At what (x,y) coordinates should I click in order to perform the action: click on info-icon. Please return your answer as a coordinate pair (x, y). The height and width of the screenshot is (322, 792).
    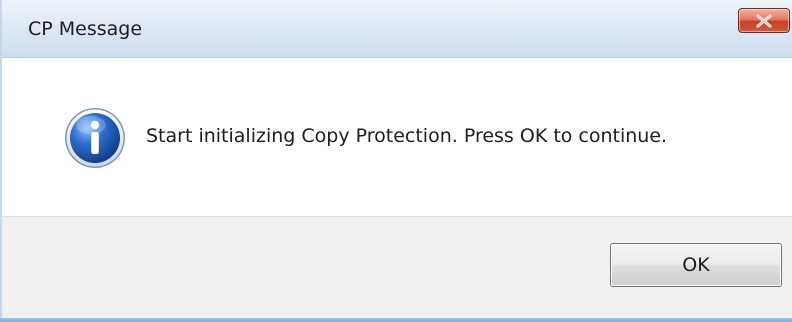
    Looking at the image, I should click on (95, 138).